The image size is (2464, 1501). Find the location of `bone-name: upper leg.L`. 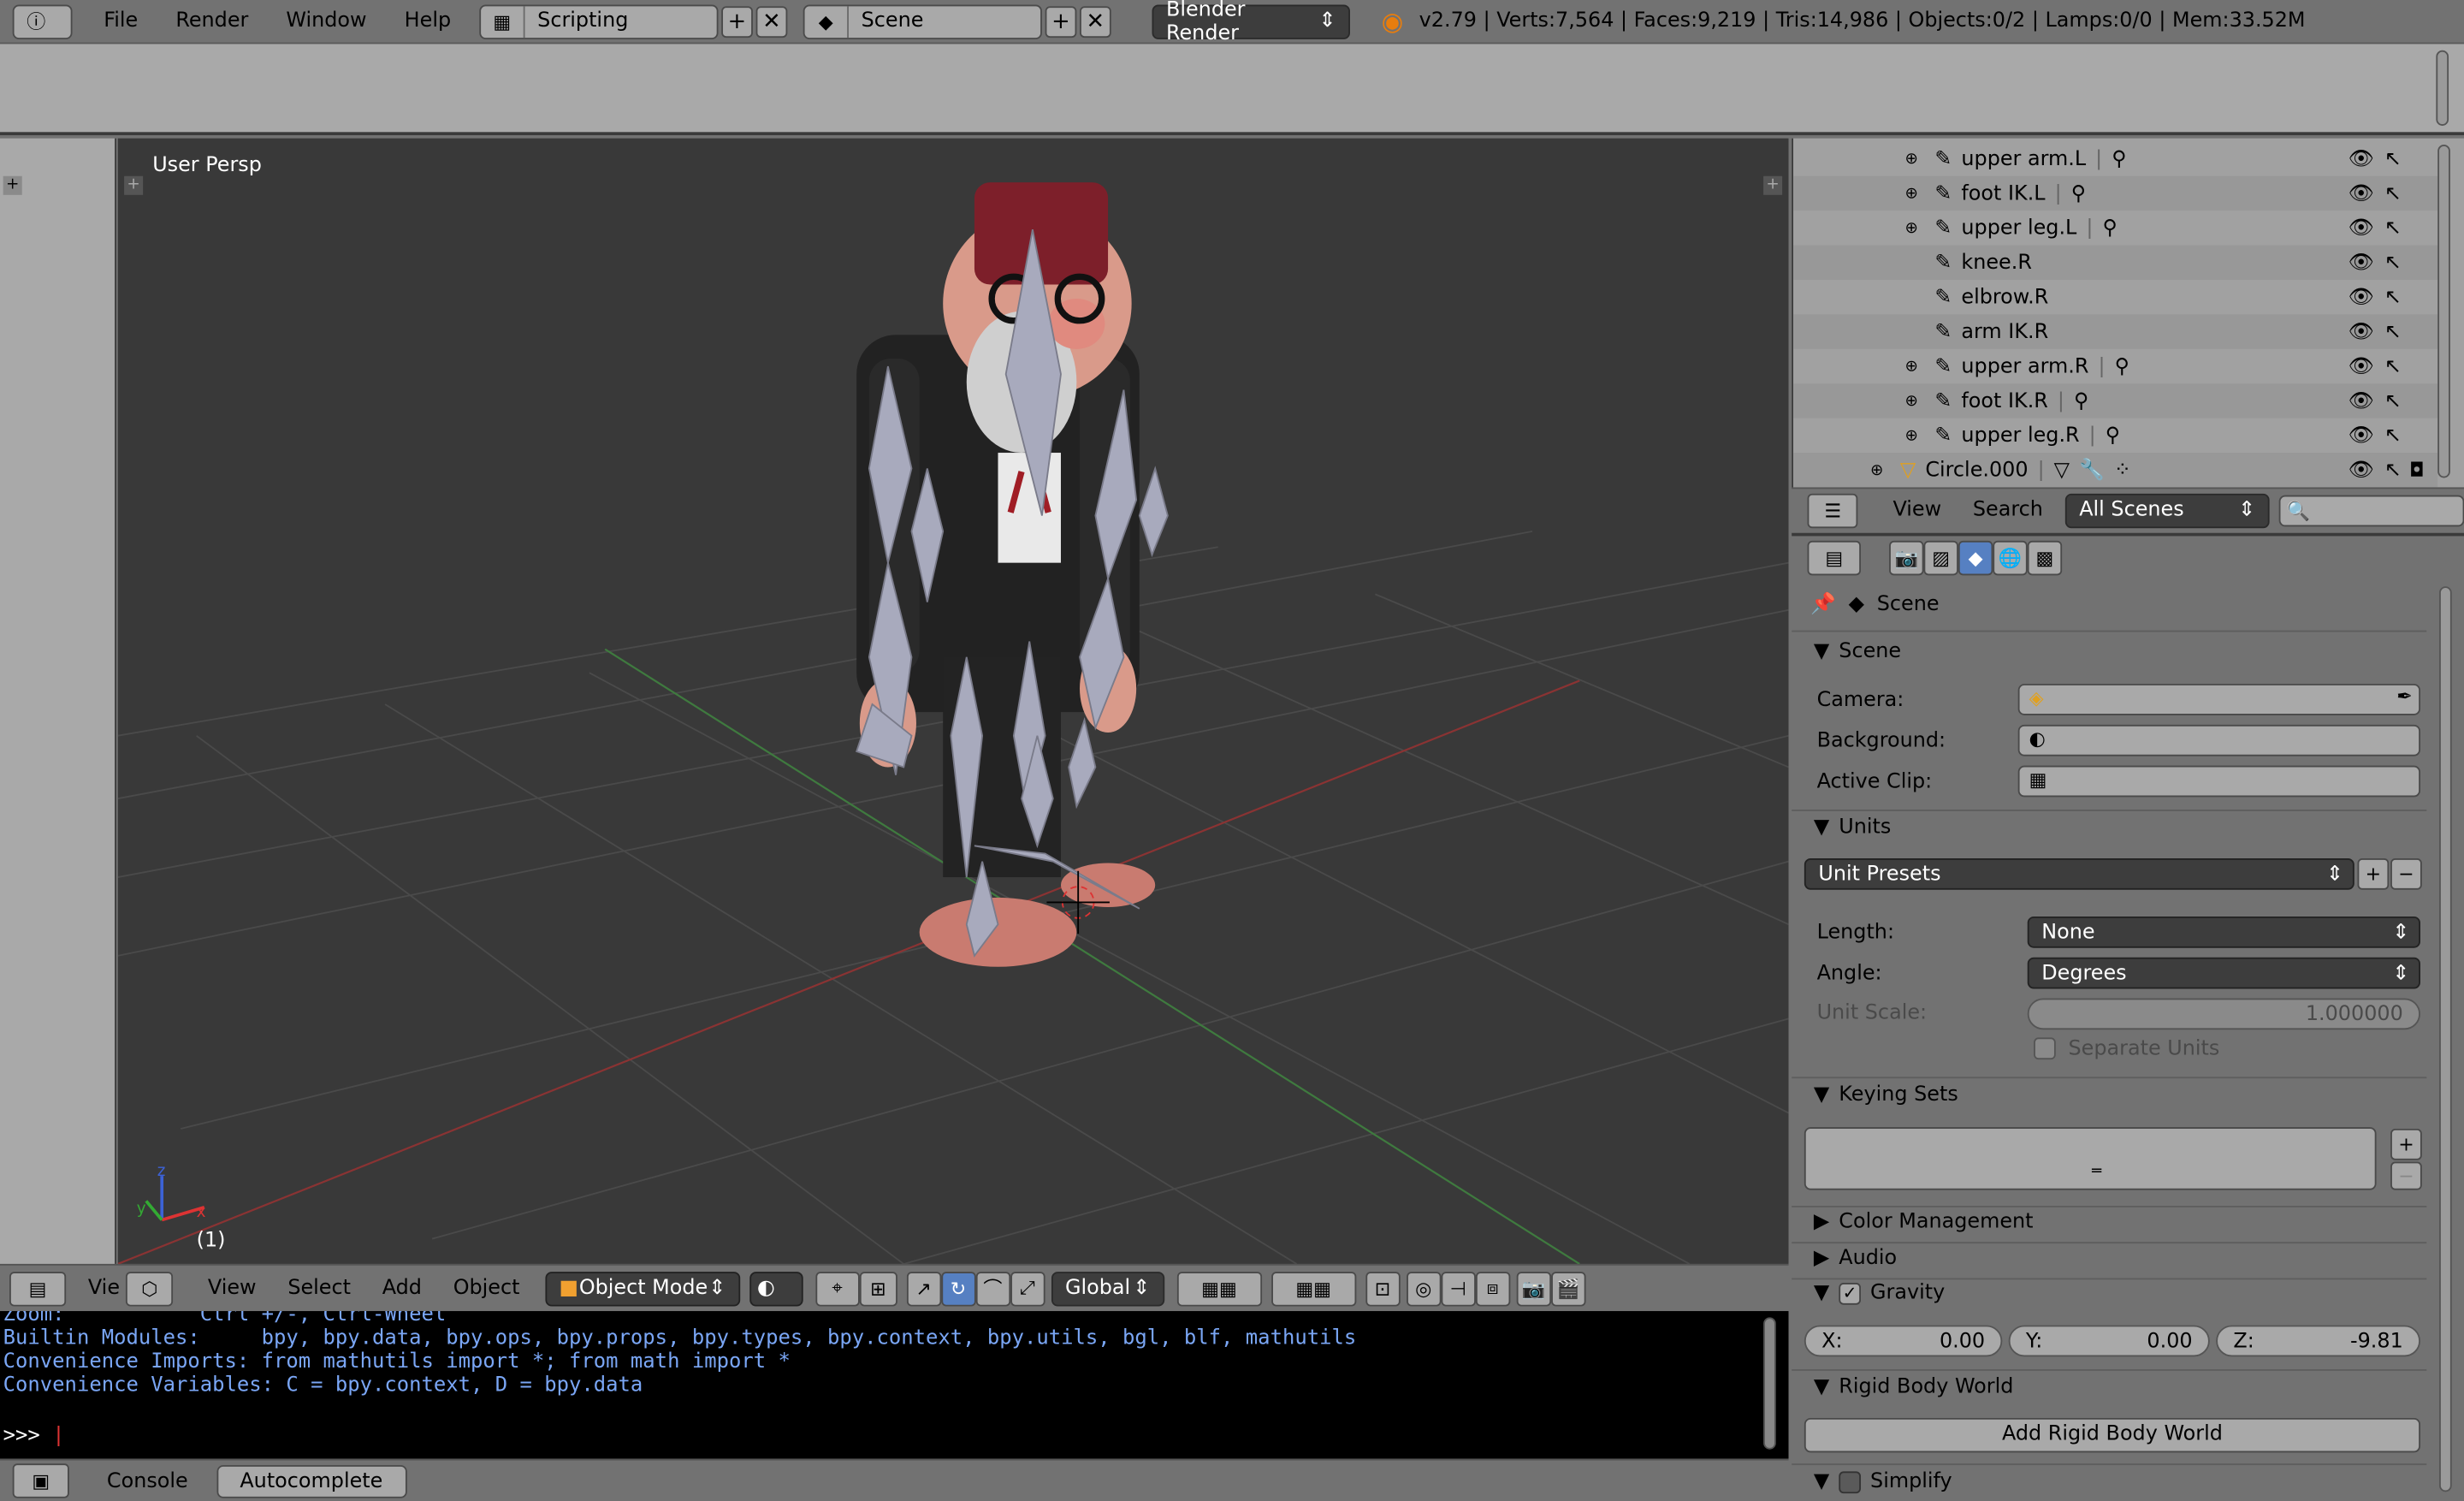

bone-name: upper leg.L is located at coordinates (2018, 228).